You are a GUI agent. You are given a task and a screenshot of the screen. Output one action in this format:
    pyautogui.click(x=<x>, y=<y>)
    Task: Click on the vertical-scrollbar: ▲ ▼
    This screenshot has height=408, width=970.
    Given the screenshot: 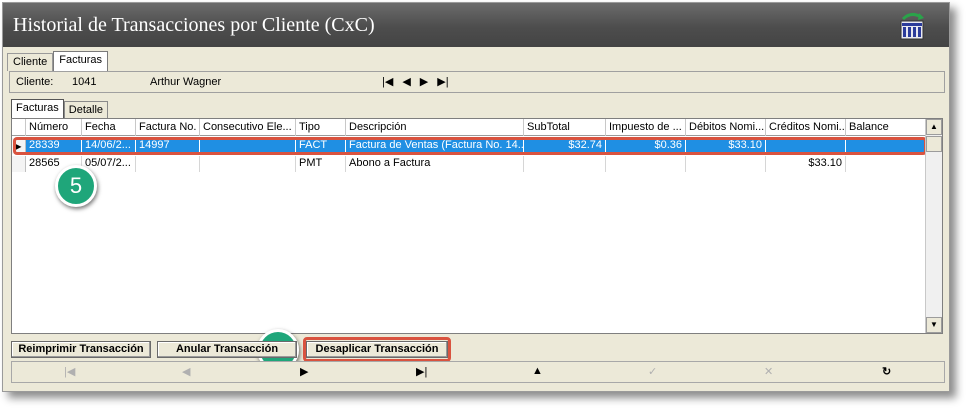 What is the action you would take?
    pyautogui.click(x=933, y=226)
    